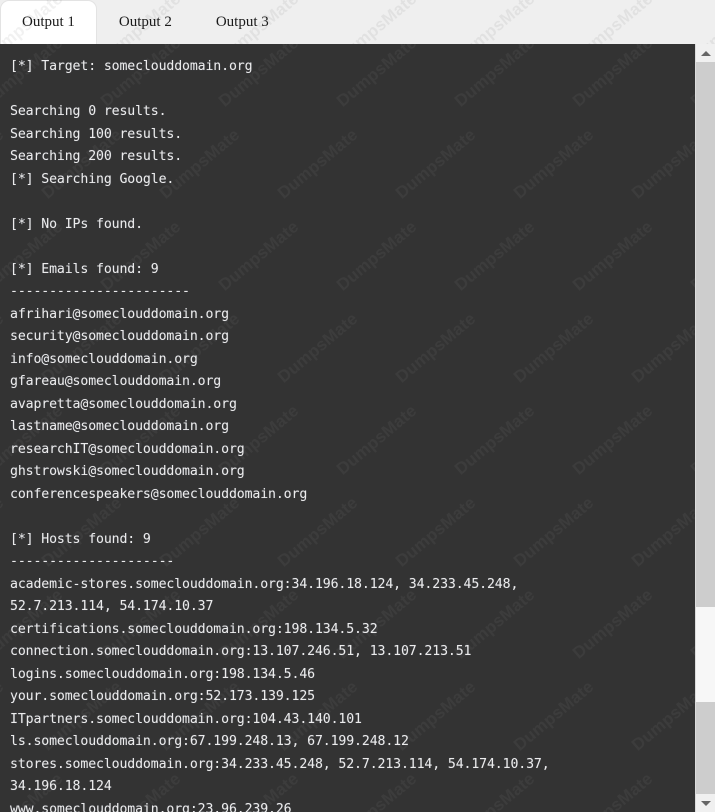 This screenshot has height=812, width=715. What do you see at coordinates (92, 179) in the screenshot?
I see `terminal-line: [*] Searching Google.` at bounding box center [92, 179].